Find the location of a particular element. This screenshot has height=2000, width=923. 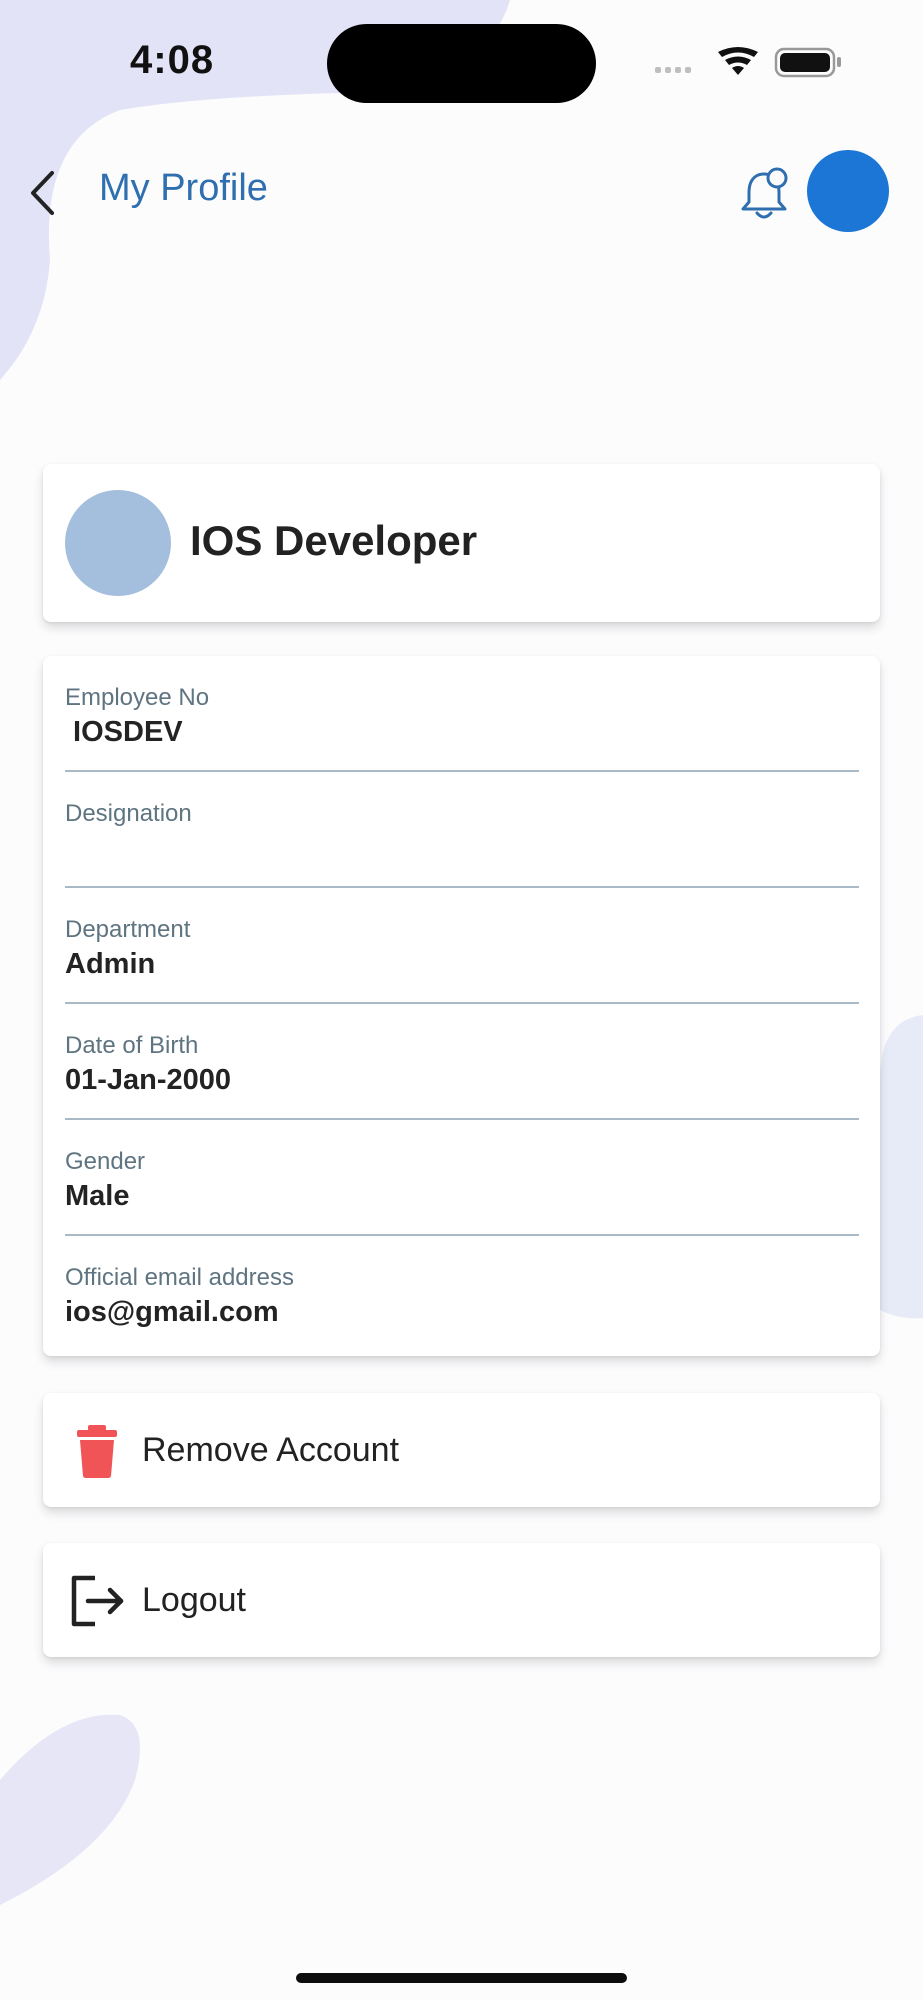

chevron-left-icon is located at coordinates (42, 193).